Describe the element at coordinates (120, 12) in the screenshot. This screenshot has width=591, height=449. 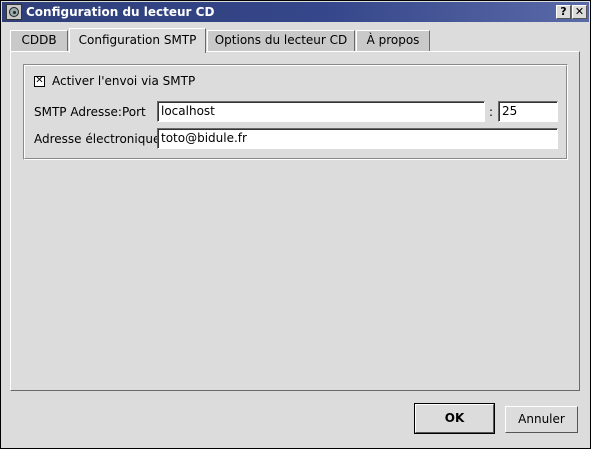
I see `window-title: Configuration du lecteur CD` at that location.